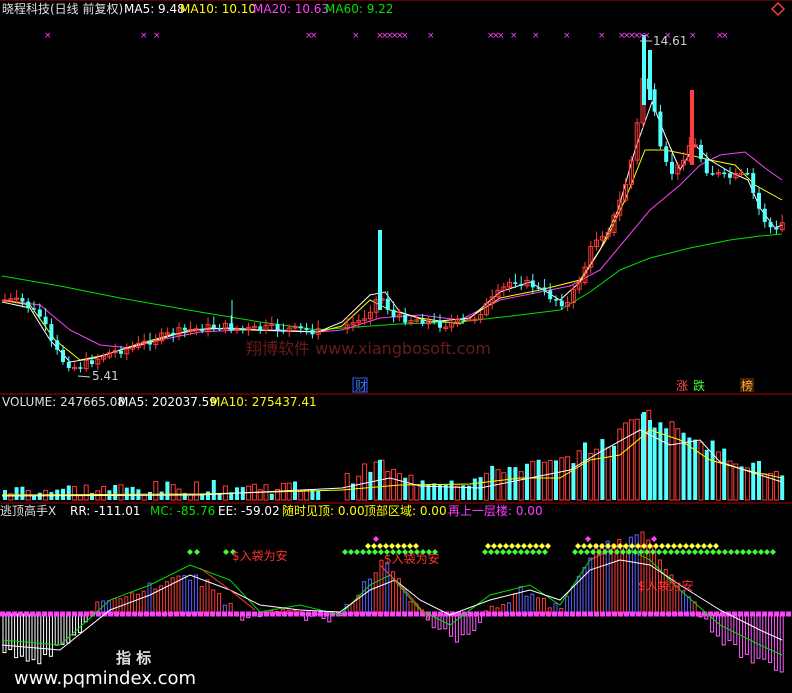 The image size is (792, 693). I want to click on mc-readout: MC: -85.76, so click(182, 511).